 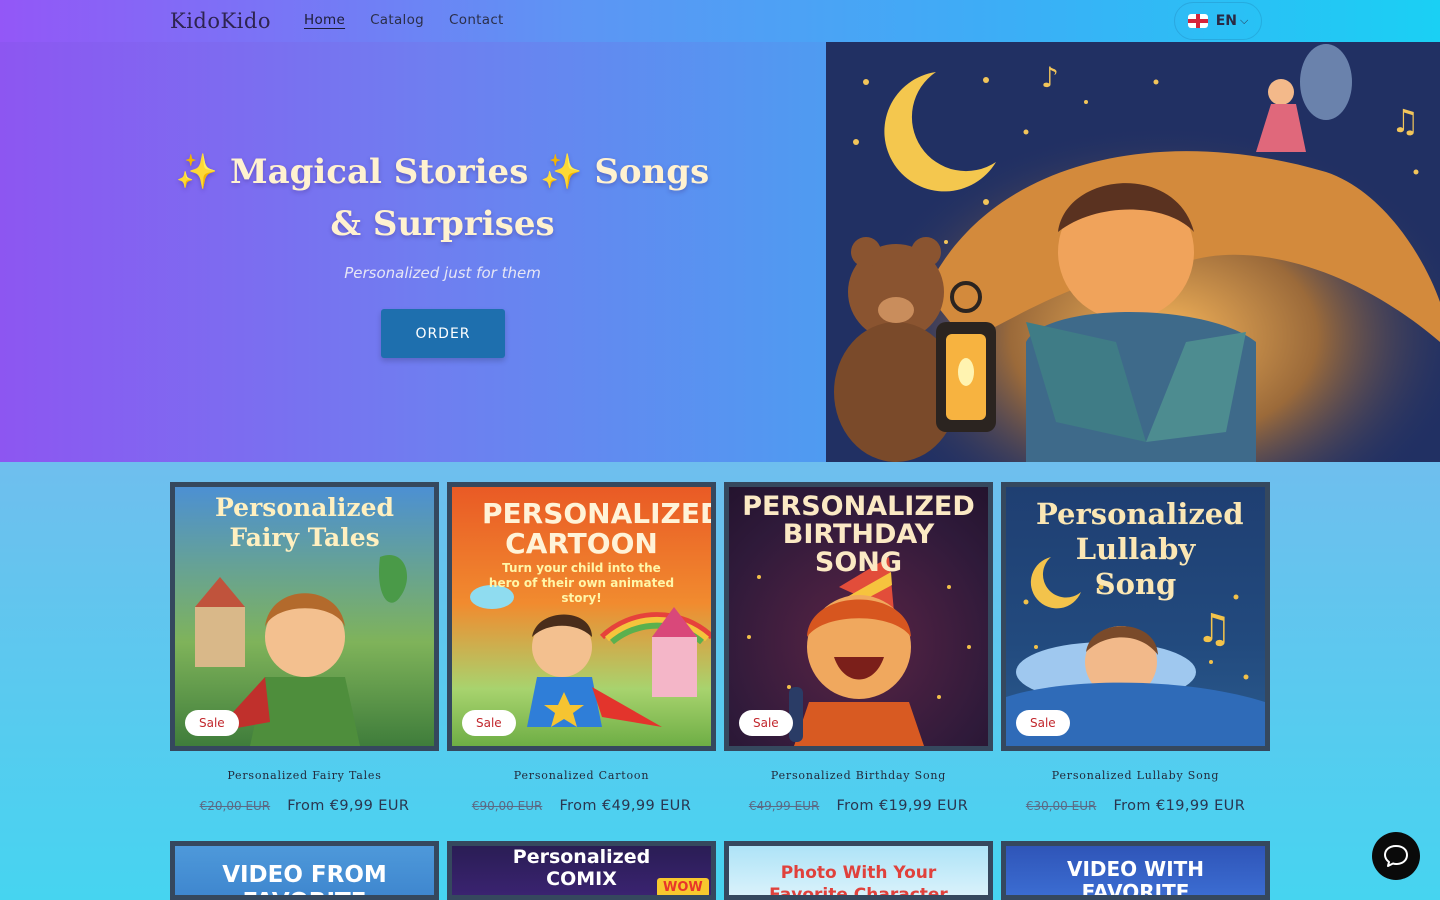 I want to click on product-art-text: PERSONALIZED BIRTHDAY SONG, so click(x=858, y=534).